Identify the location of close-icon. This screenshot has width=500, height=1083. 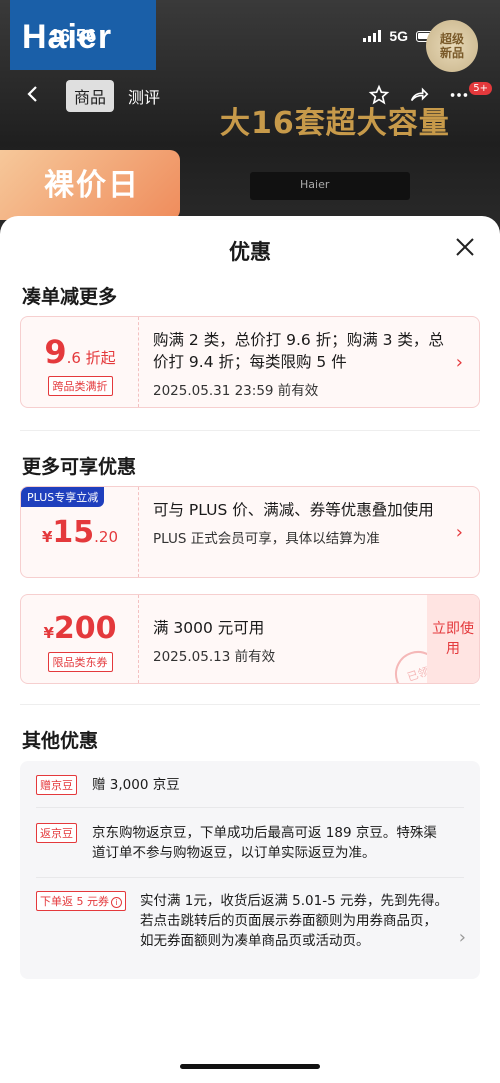
(465, 247).